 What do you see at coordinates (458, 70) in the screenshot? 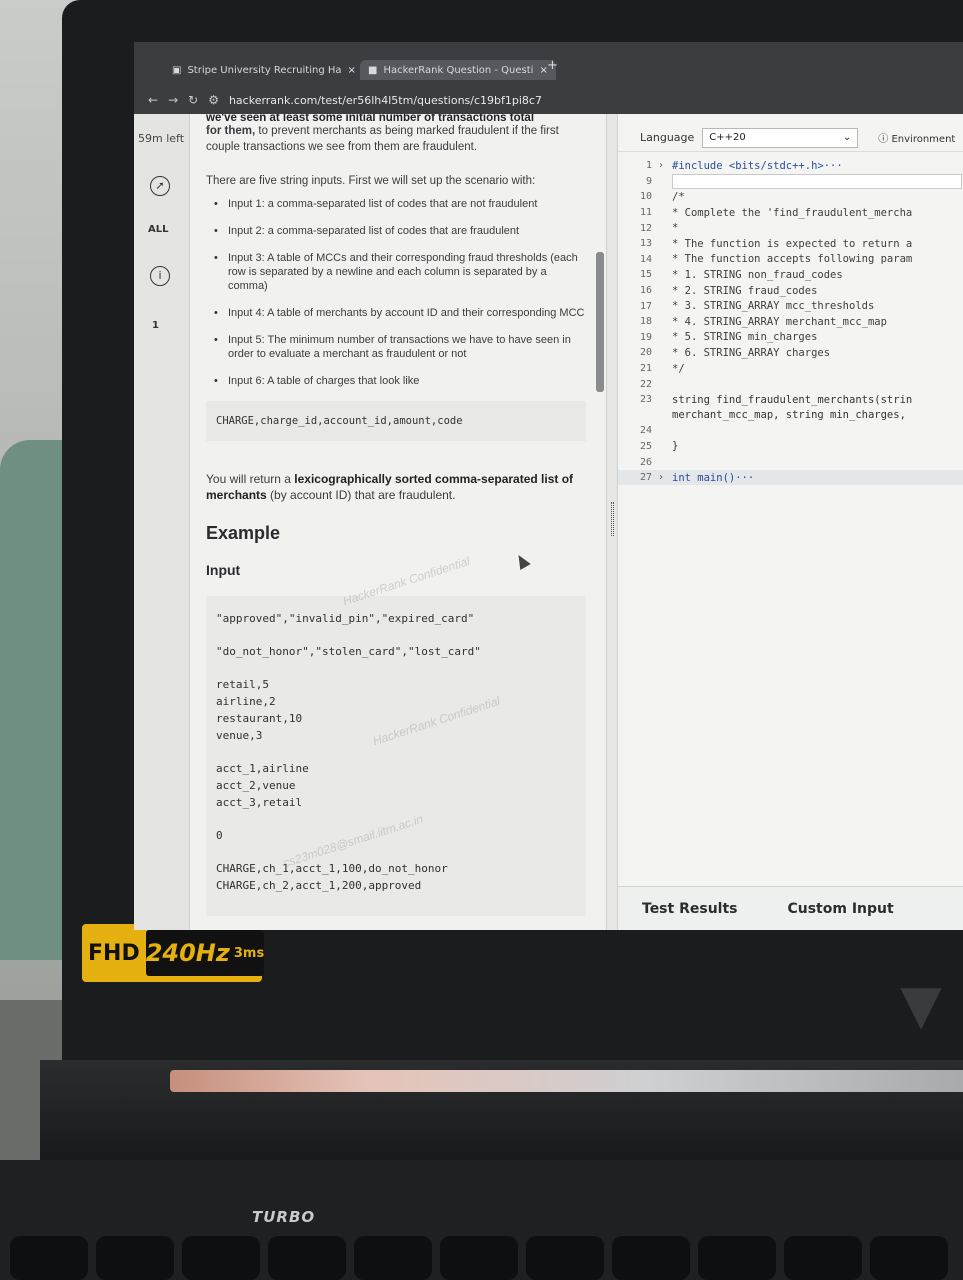
I see `tab-hackerrank: ■ HackerRank Question - Questi ×` at bounding box center [458, 70].